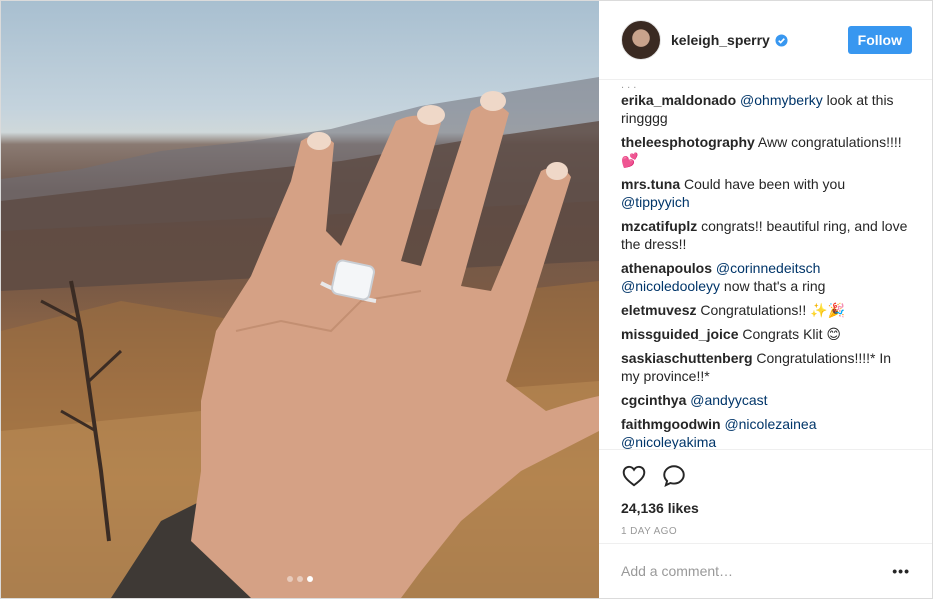  Describe the element at coordinates (659, 226) in the screenshot. I see `comment-username: mzcatifuplz` at that location.